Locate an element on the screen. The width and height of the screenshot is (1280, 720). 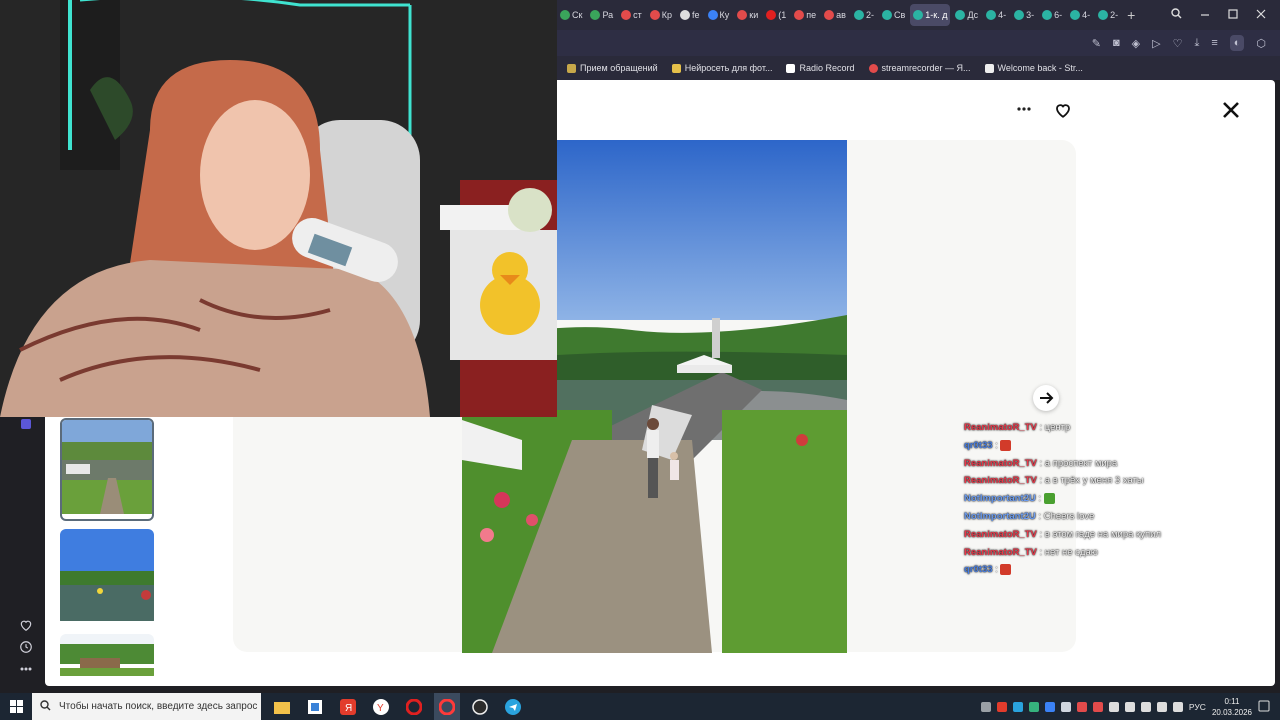
browser-tab: fe is located at coordinates (690, 15).